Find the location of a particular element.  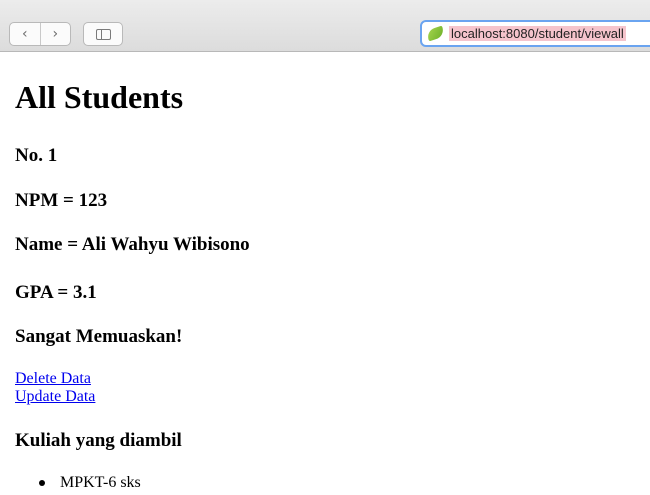

delete-data-link: Delete Data is located at coordinates (55, 379).